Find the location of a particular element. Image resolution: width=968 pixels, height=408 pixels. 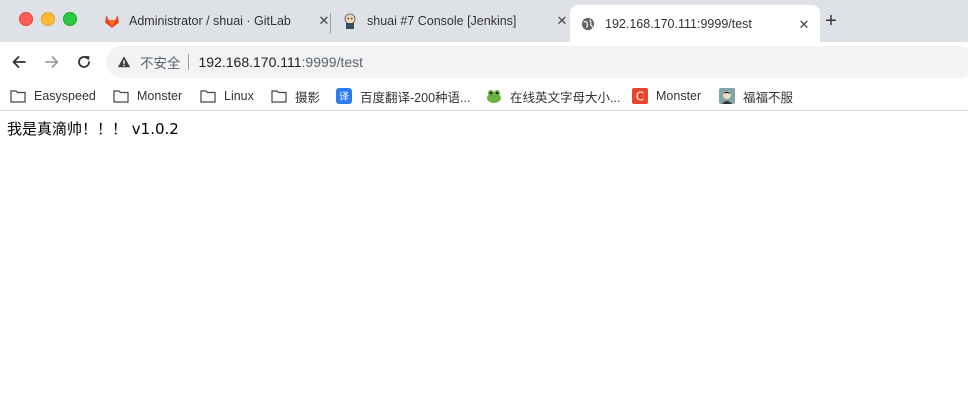

toolbar: 不安全 192.168.170.111:9999/test is located at coordinates (484, 62).